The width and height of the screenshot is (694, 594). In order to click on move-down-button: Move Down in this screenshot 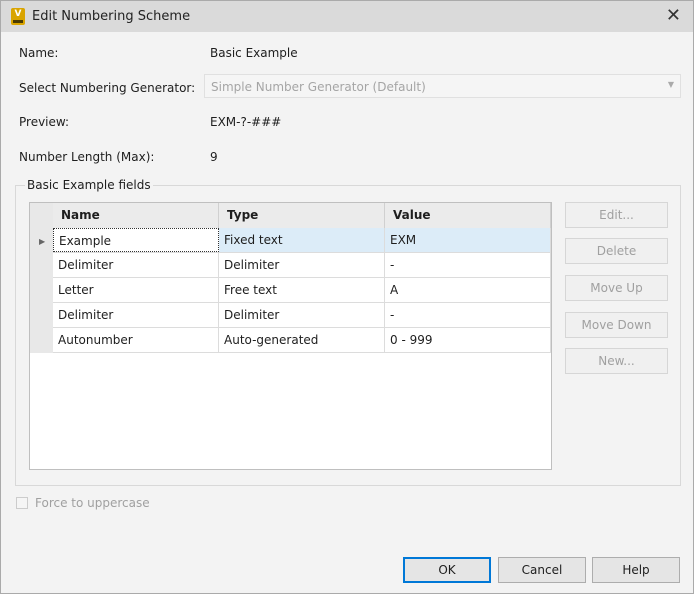, I will do `click(616, 325)`.